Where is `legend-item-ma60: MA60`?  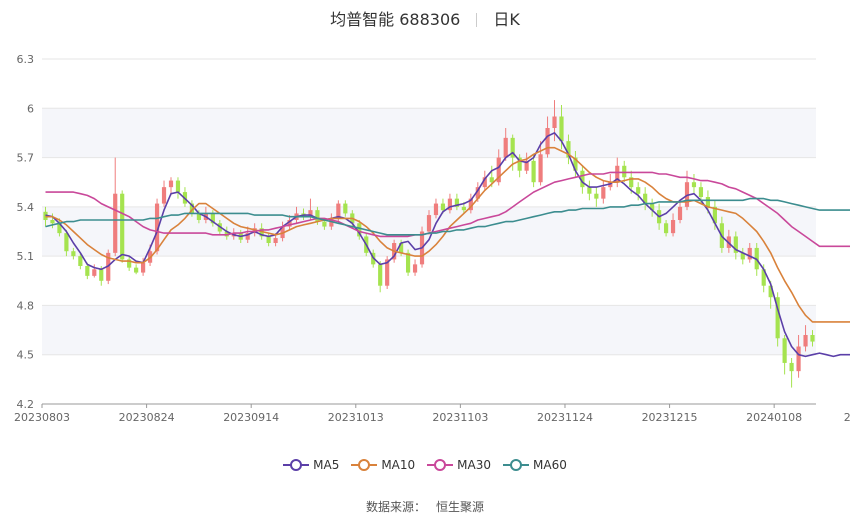 legend-item-ma60: MA60 is located at coordinates (535, 465).